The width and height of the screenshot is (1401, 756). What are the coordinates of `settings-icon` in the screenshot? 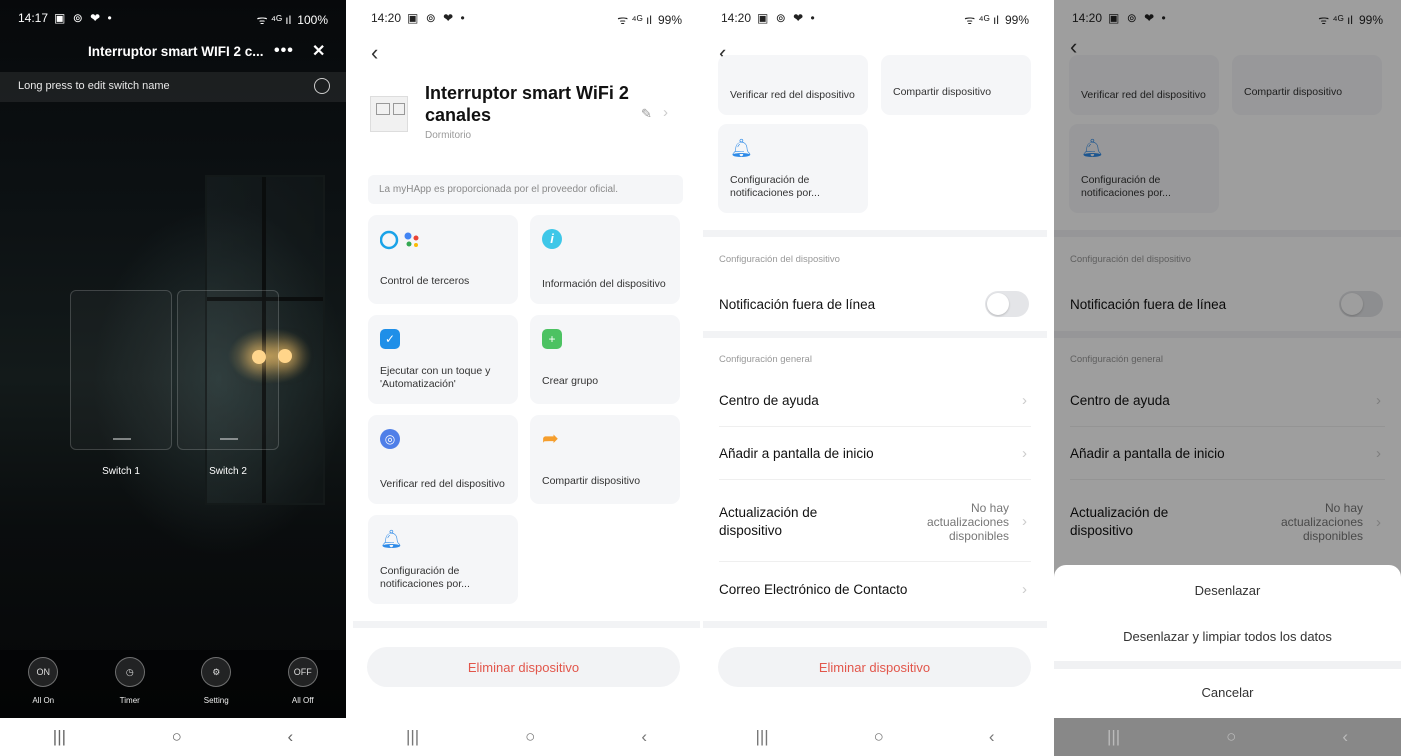 It's located at (322, 86).